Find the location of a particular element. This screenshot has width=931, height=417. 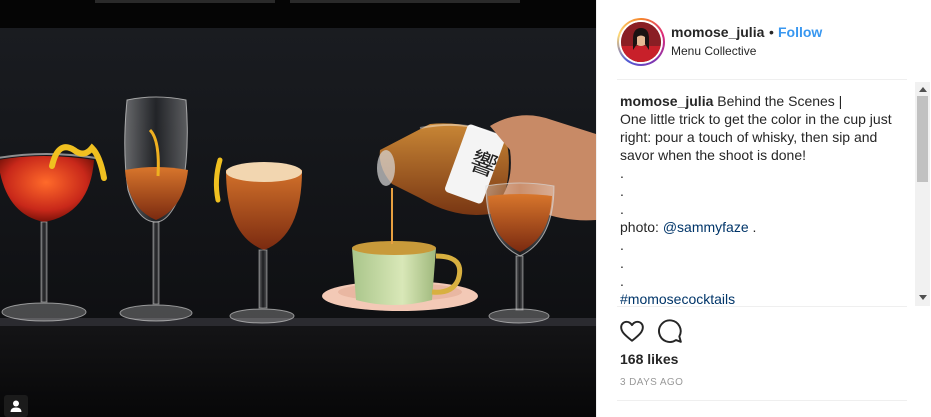

post-header: momose_julia • Follow Menu Collective is located at coordinates (764, 40).